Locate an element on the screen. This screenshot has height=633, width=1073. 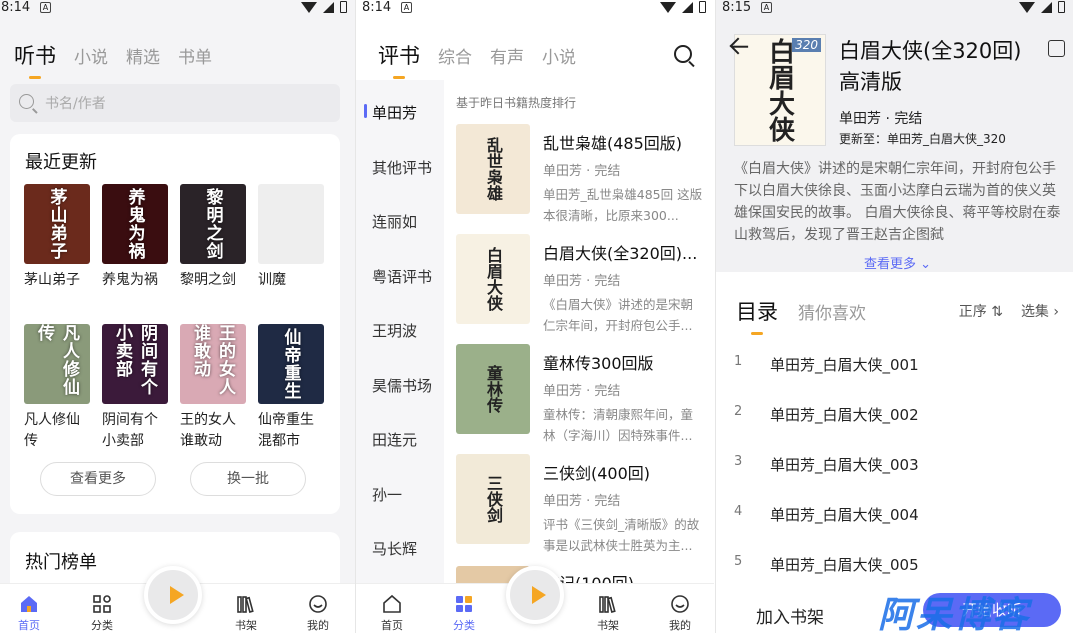
book-cover: 阴间有个小卖部 is located at coordinates (135, 364).